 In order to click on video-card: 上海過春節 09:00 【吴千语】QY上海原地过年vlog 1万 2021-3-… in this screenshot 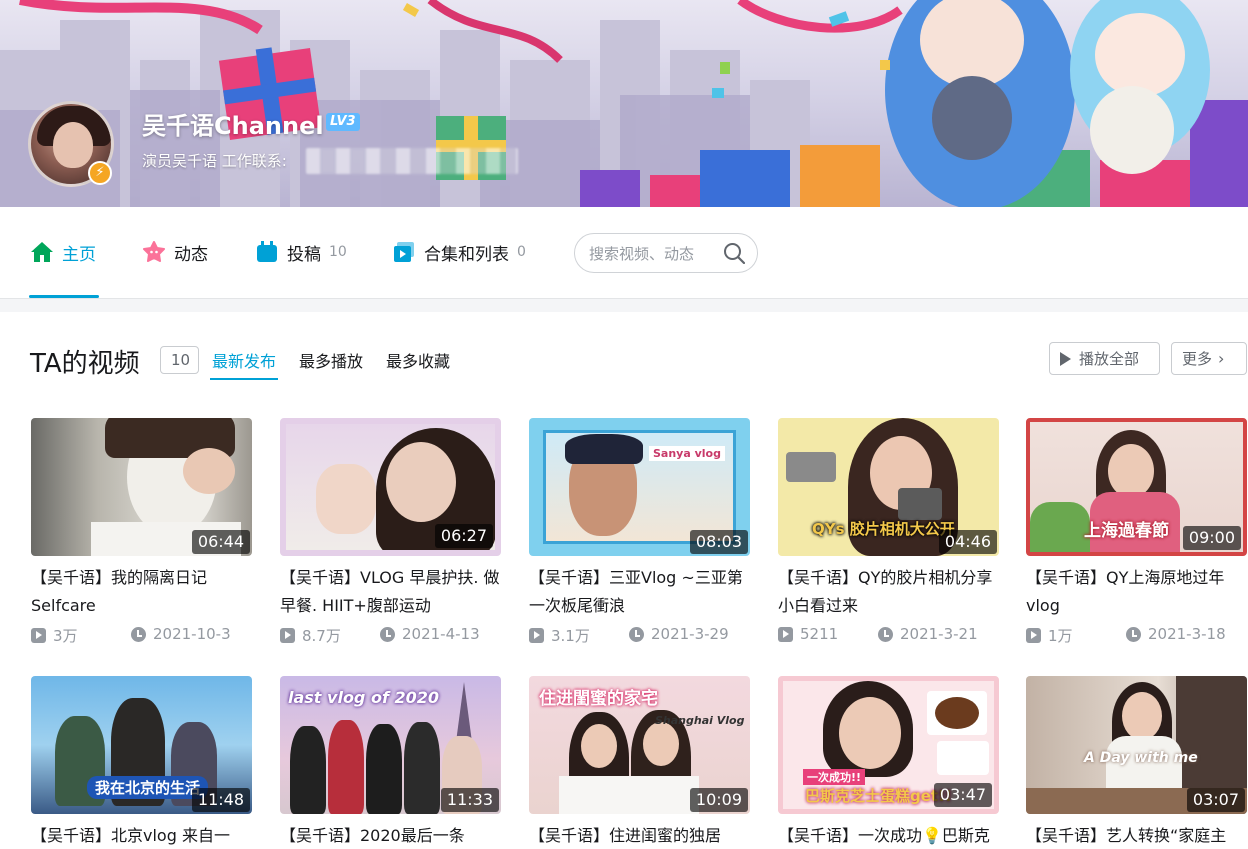, I will do `click(1137, 531)`.